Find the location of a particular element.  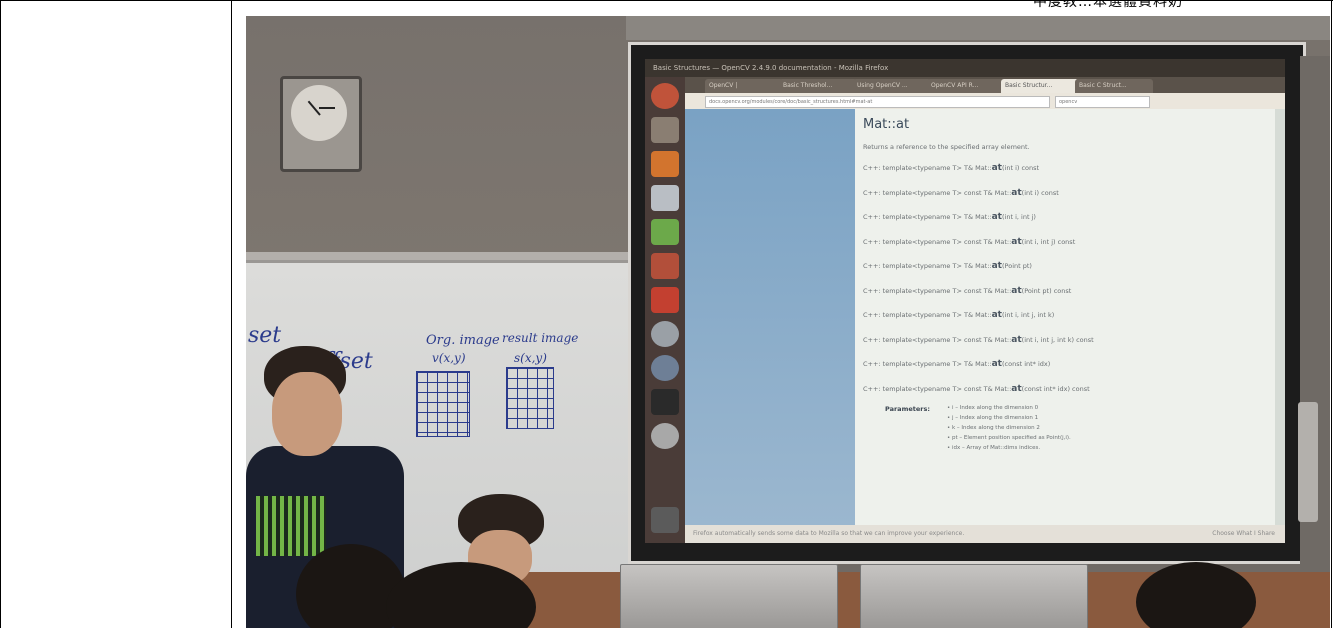

wall-clock is located at coordinates (321, 124).